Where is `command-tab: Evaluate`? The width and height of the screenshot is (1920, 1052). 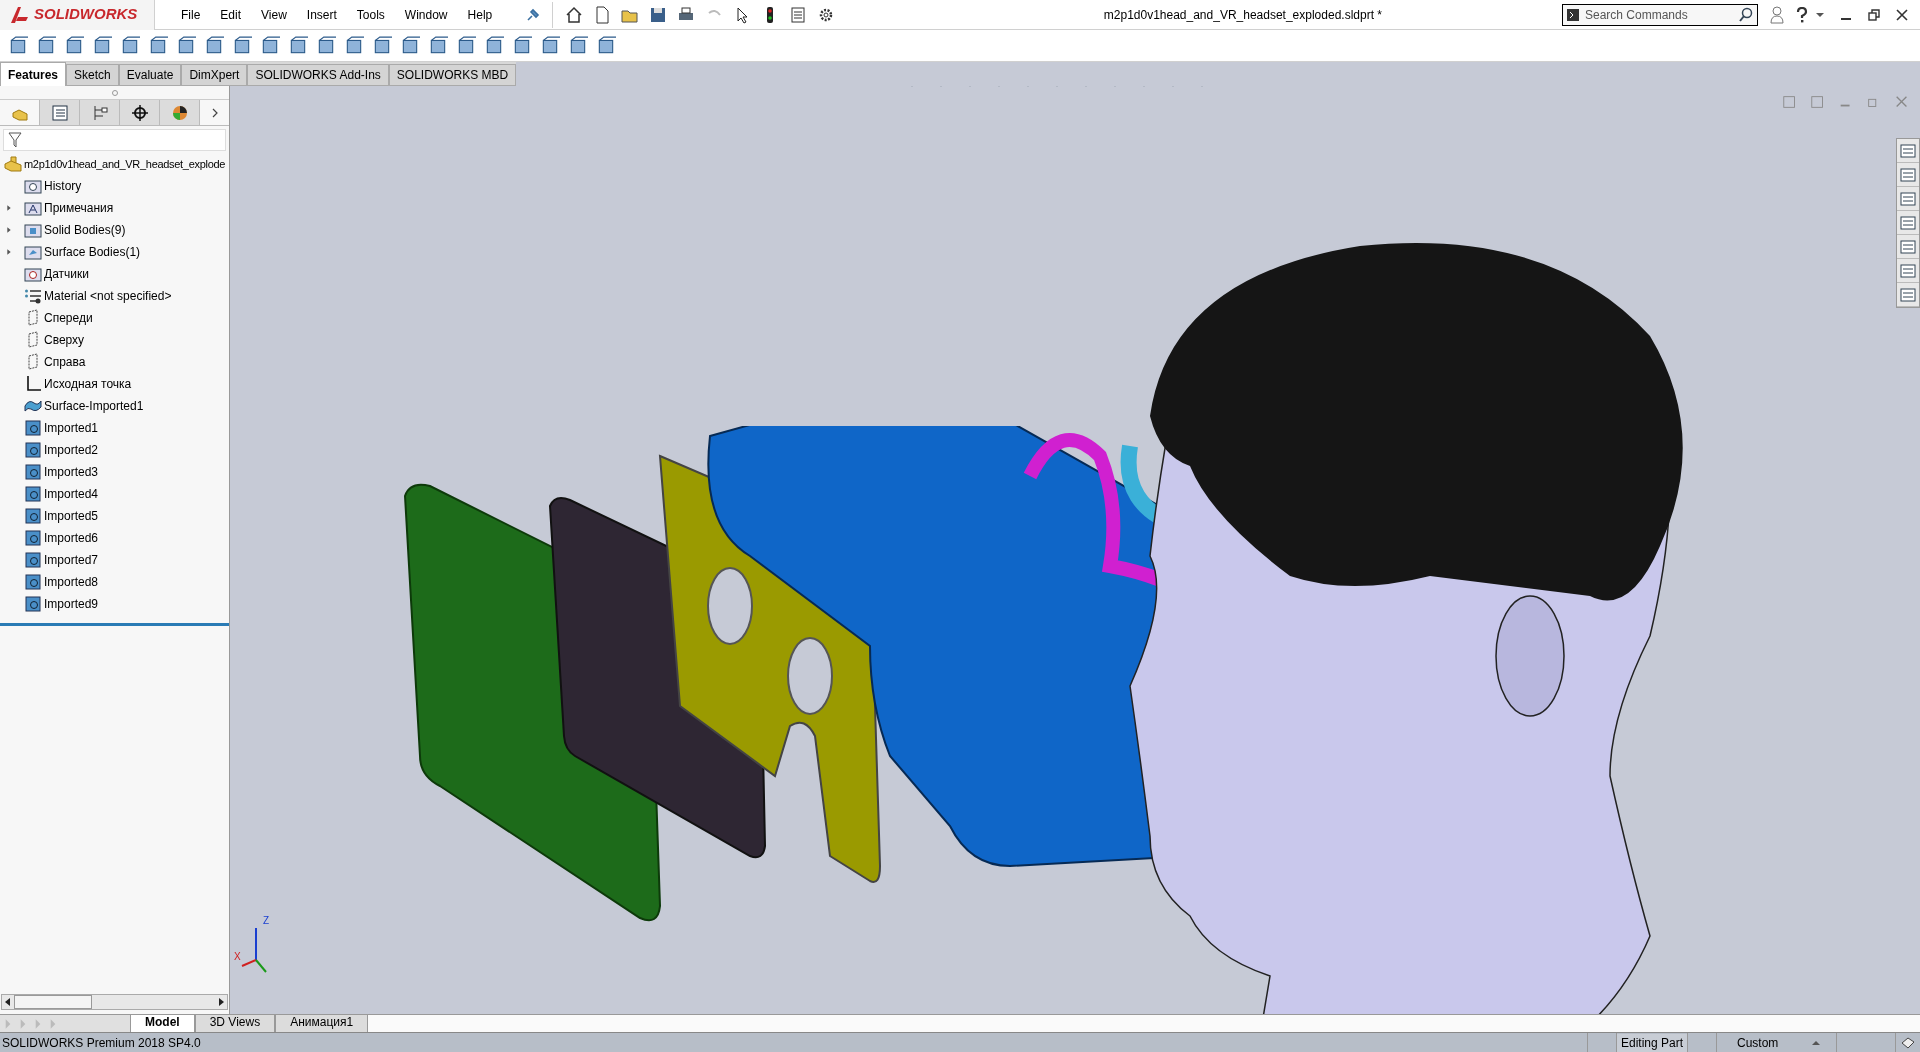 command-tab: Evaluate is located at coordinates (150, 75).